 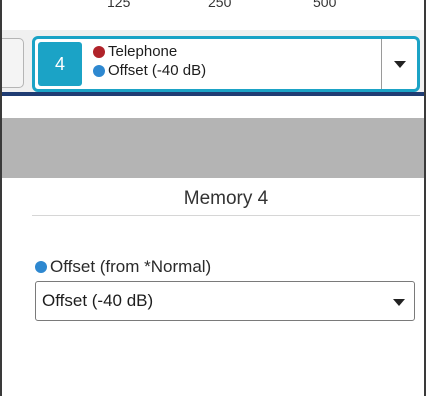 What do you see at coordinates (235, 51) in the screenshot?
I see `memory-program-line: Telephone` at bounding box center [235, 51].